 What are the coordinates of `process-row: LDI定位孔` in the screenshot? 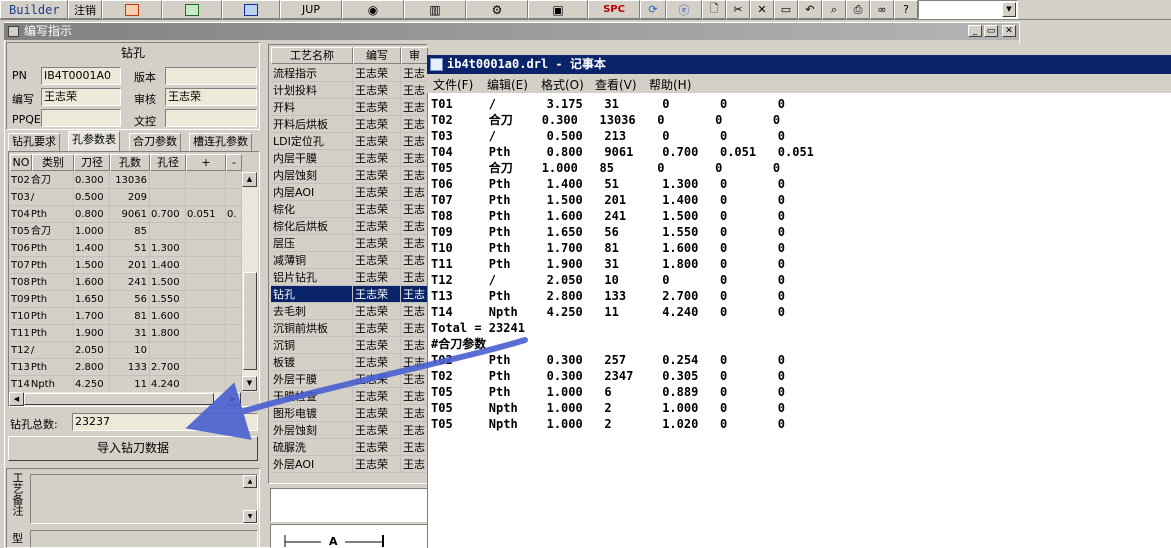 It's located at (312, 141).